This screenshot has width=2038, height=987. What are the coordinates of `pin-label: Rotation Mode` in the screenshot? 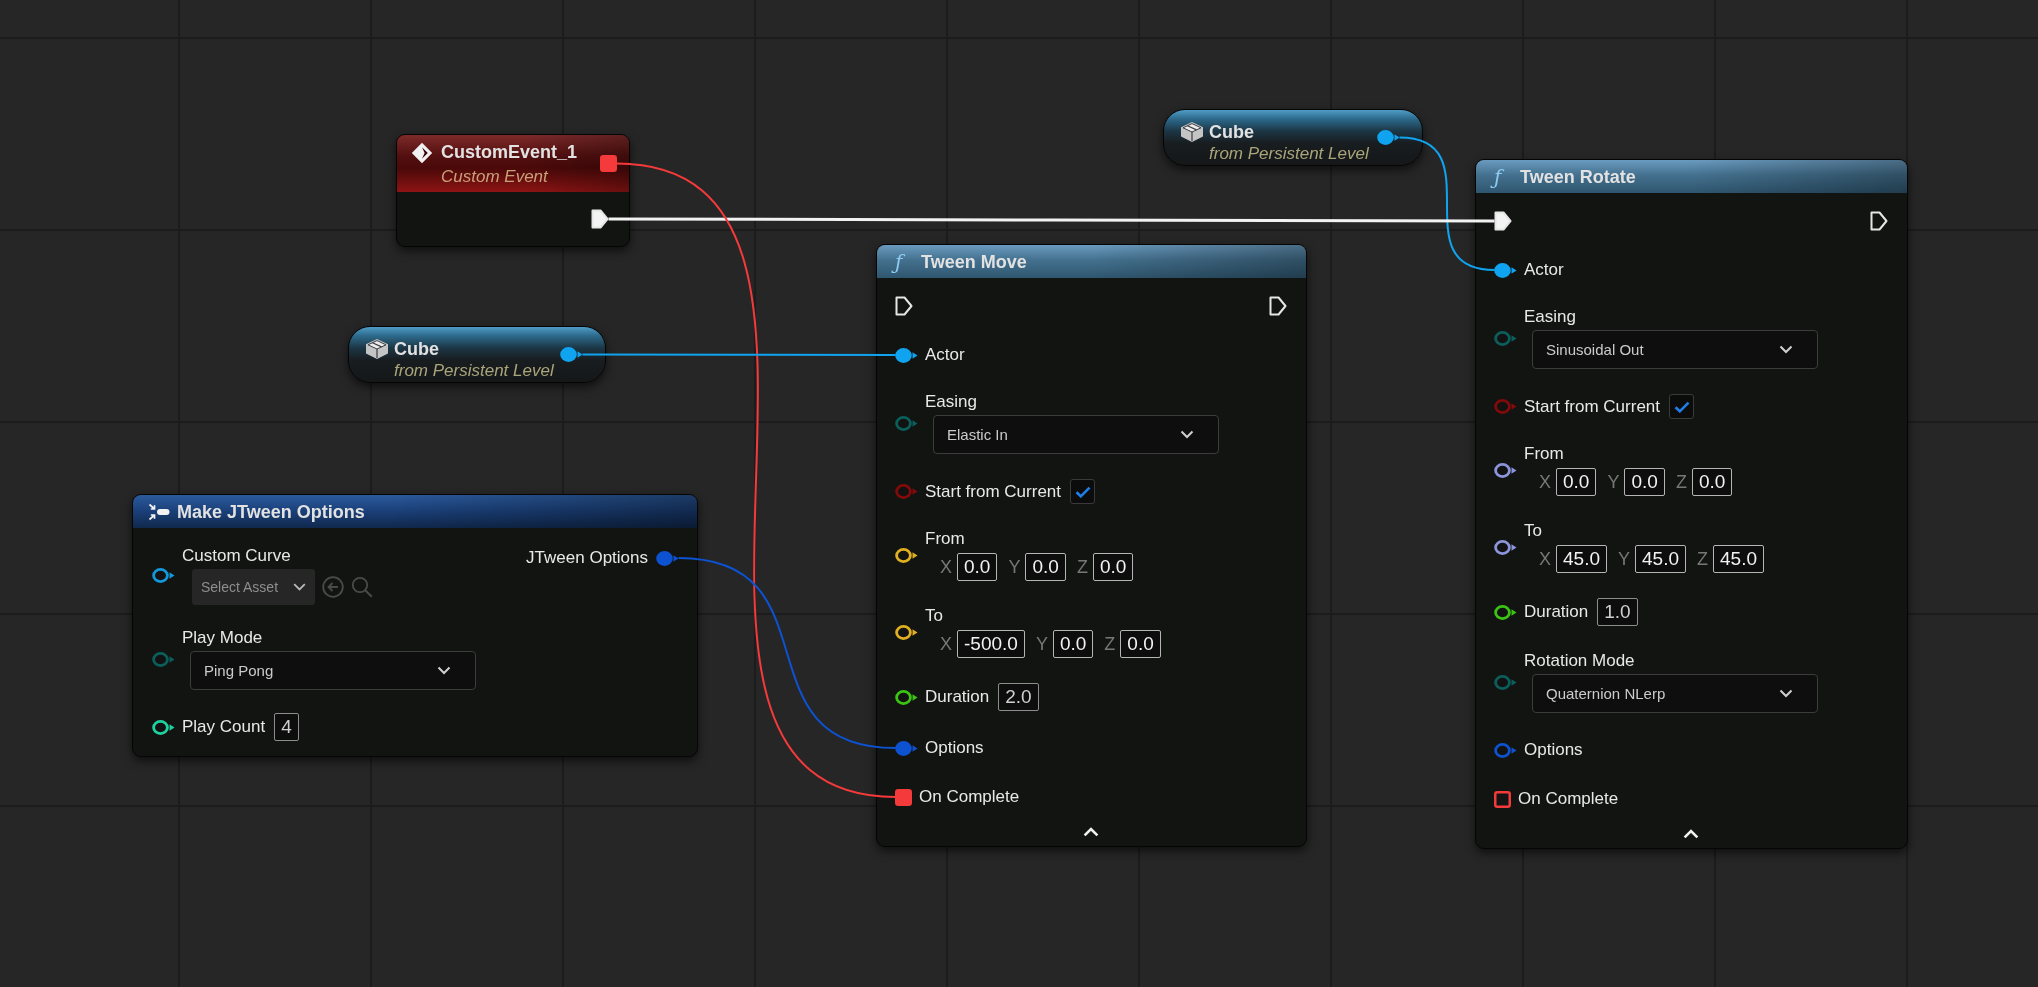 It's located at (1579, 661).